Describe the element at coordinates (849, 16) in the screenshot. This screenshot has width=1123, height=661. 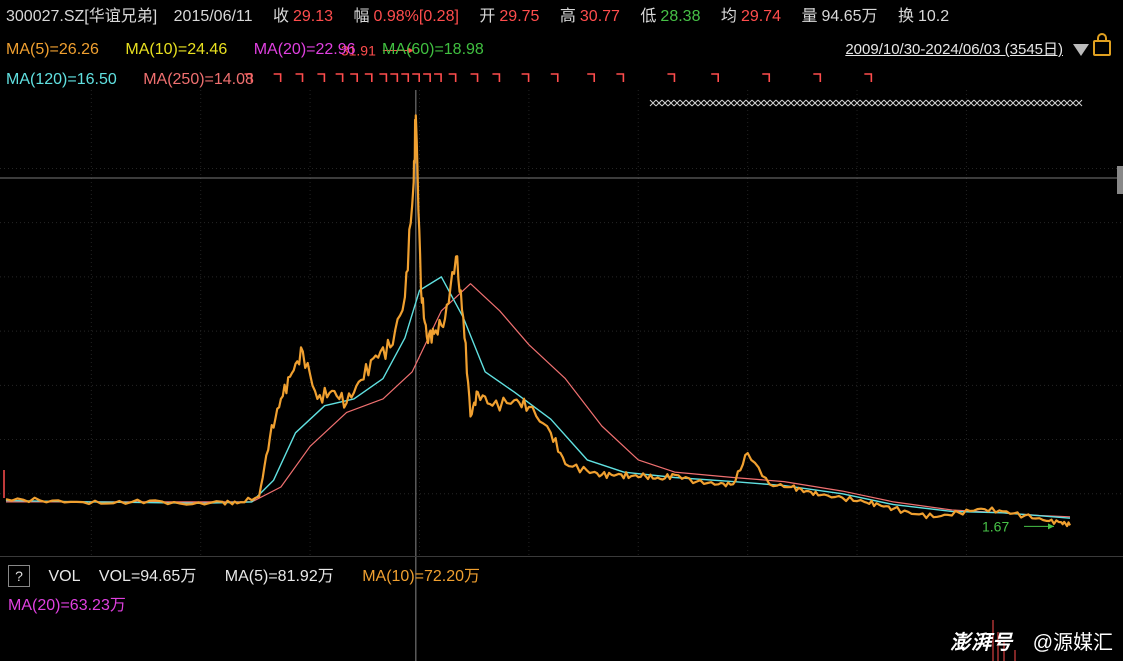
I see `volume-value: 94.65万` at that location.